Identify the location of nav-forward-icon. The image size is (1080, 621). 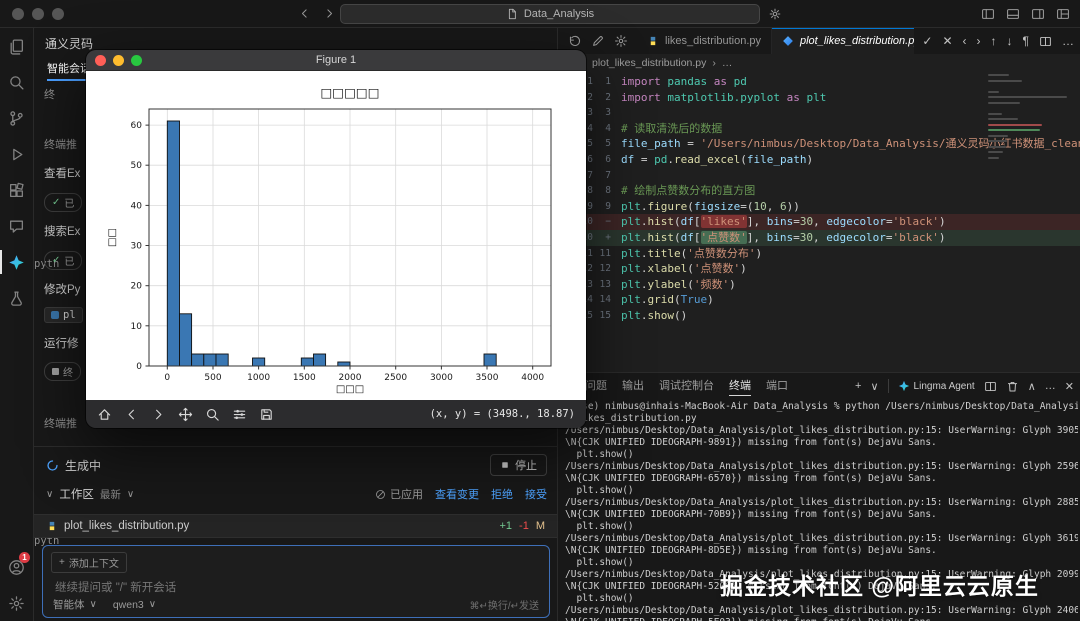
(329, 13).